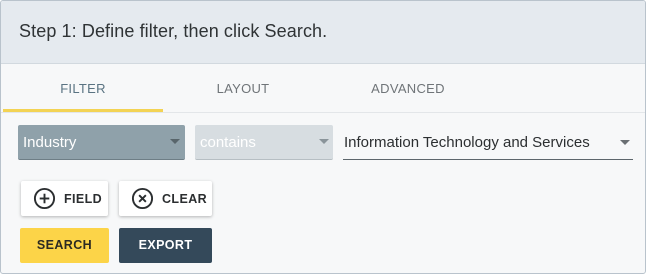 The image size is (646, 274). I want to click on add-field-label: FIELD, so click(83, 199).